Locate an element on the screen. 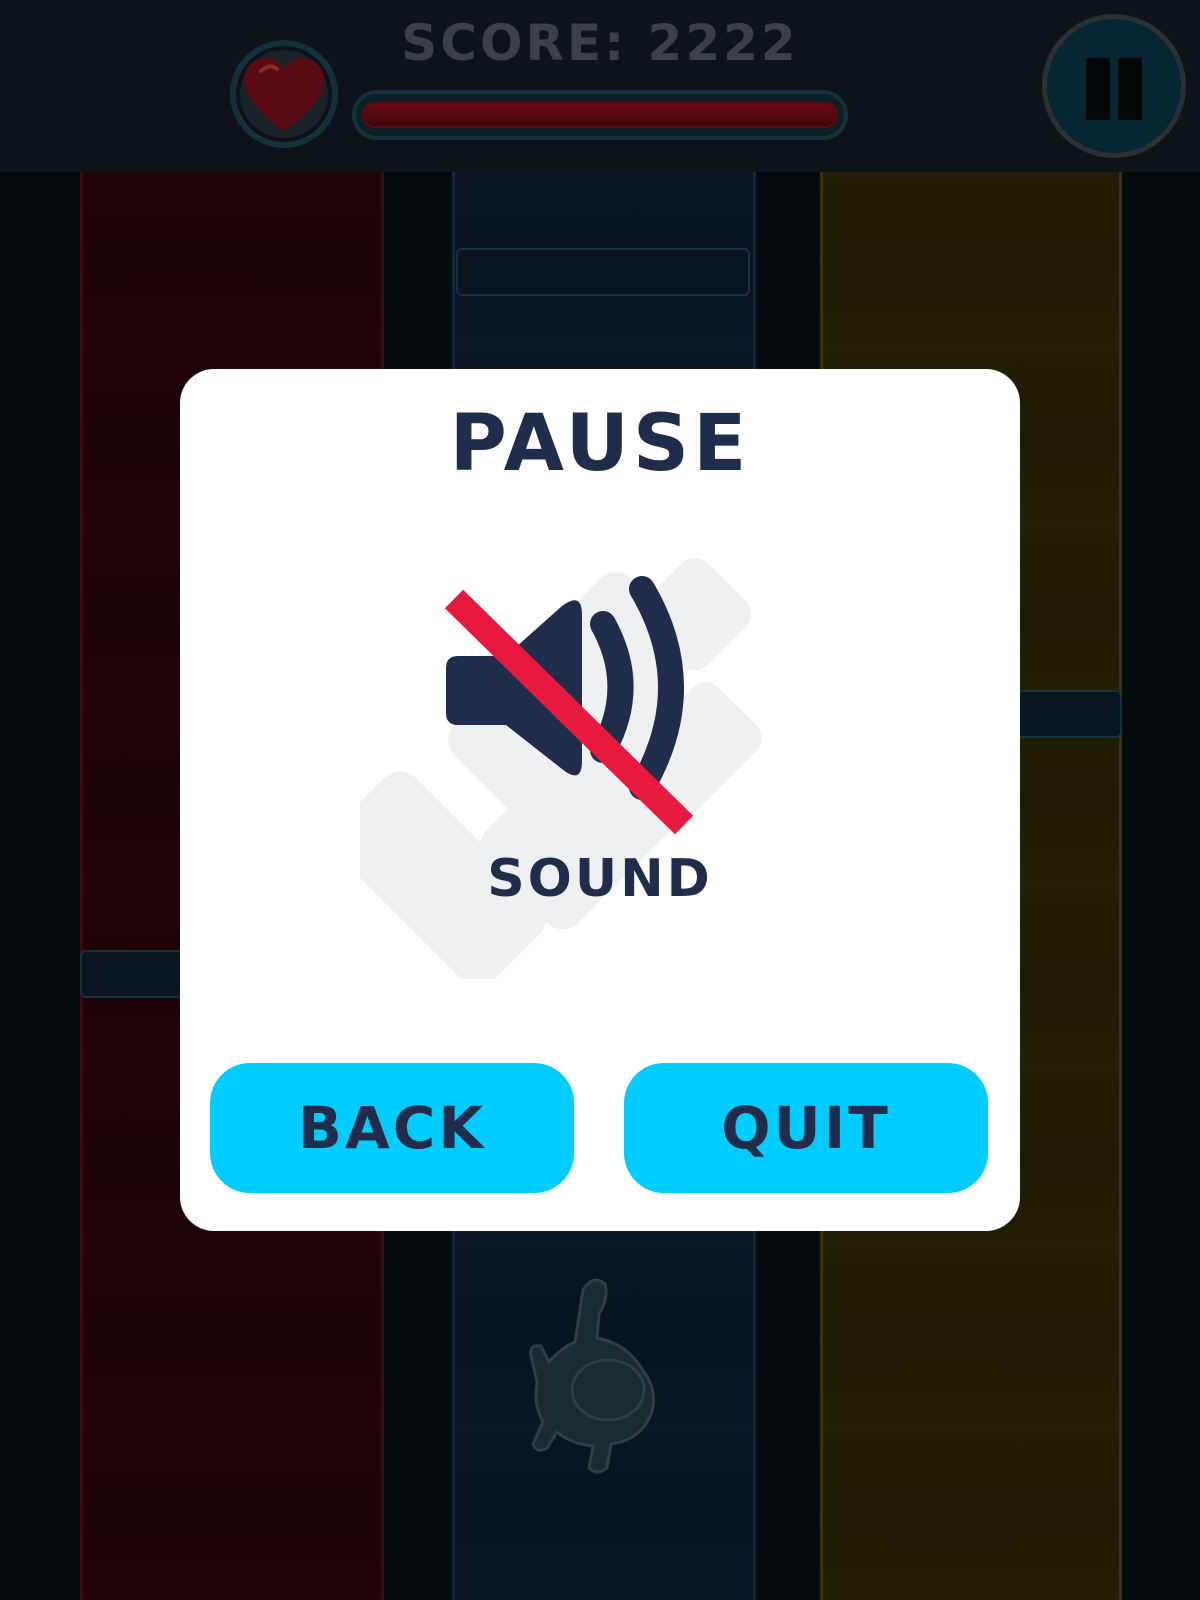  heart-icon is located at coordinates (284, 94).